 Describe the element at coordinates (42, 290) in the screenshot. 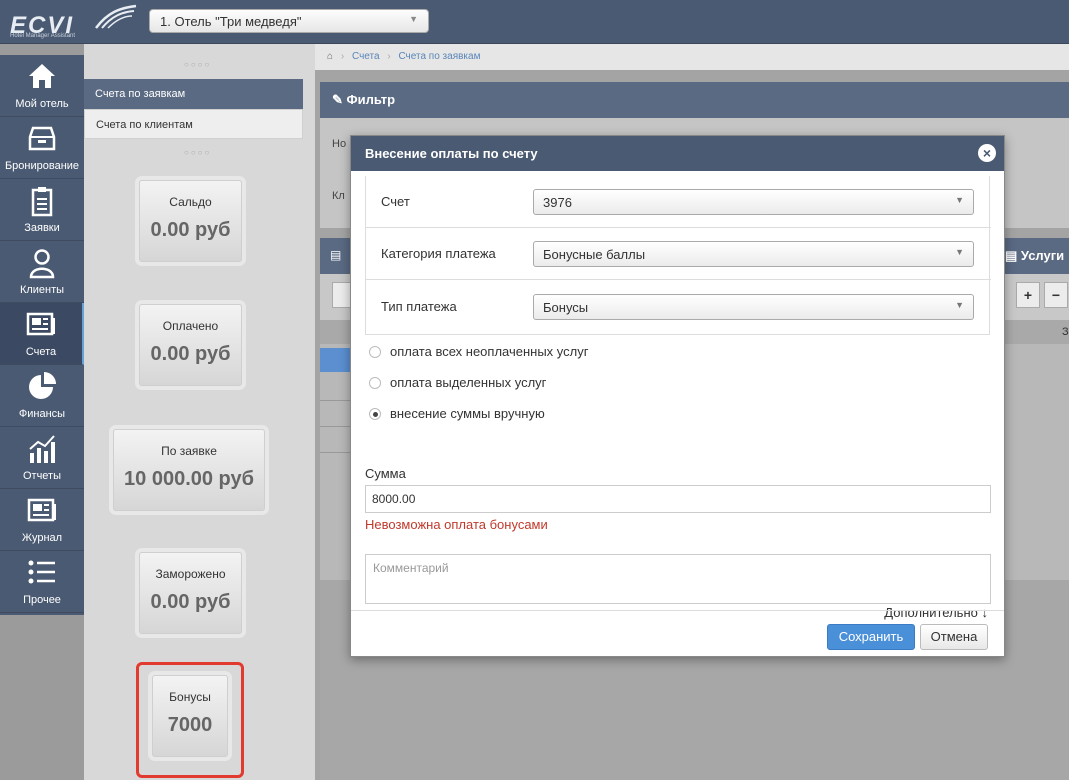

I see `nav-item-label: Клиенты` at that location.